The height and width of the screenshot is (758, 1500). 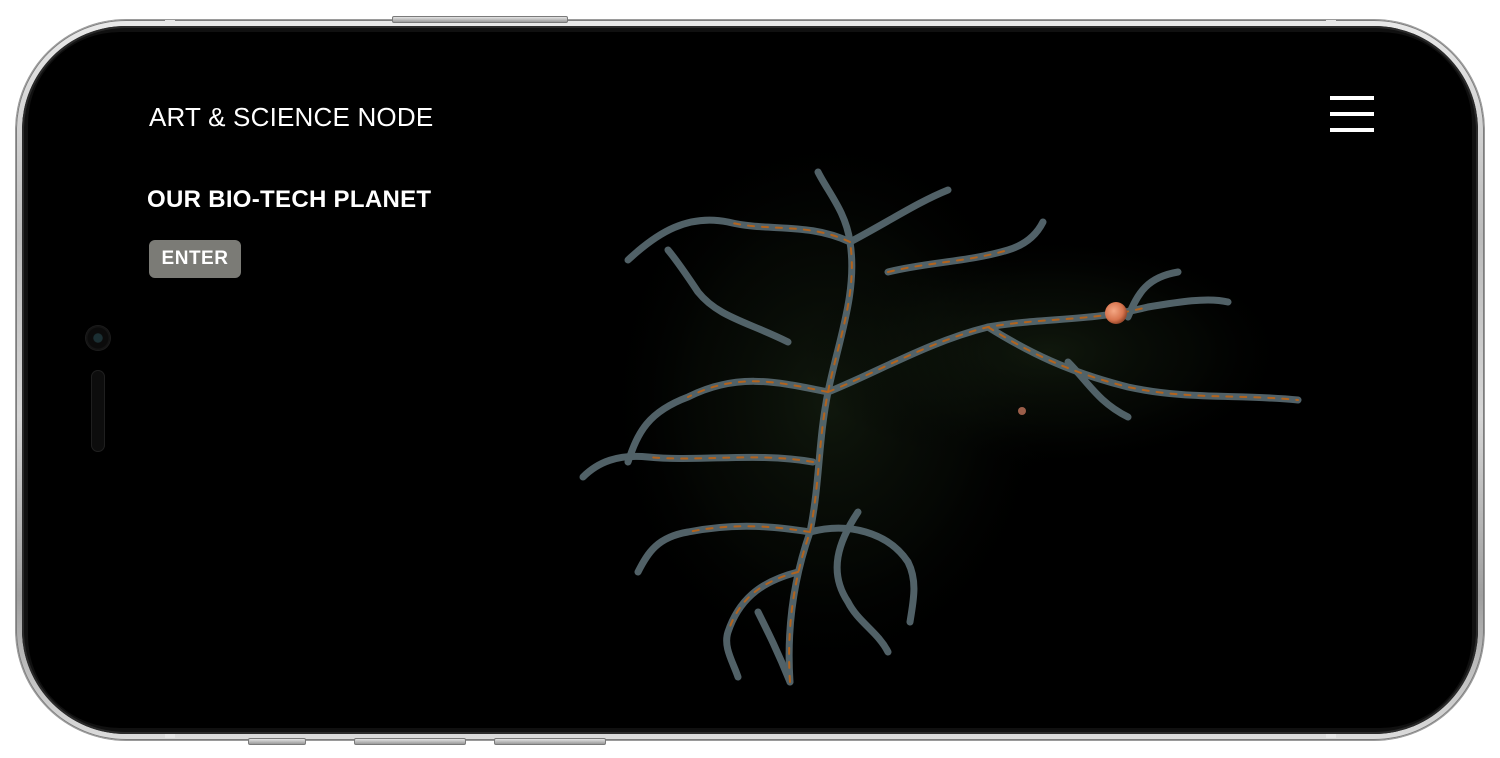 What do you see at coordinates (289, 199) in the screenshot?
I see `hero-heading: OUR BIO-TECH PLANET` at bounding box center [289, 199].